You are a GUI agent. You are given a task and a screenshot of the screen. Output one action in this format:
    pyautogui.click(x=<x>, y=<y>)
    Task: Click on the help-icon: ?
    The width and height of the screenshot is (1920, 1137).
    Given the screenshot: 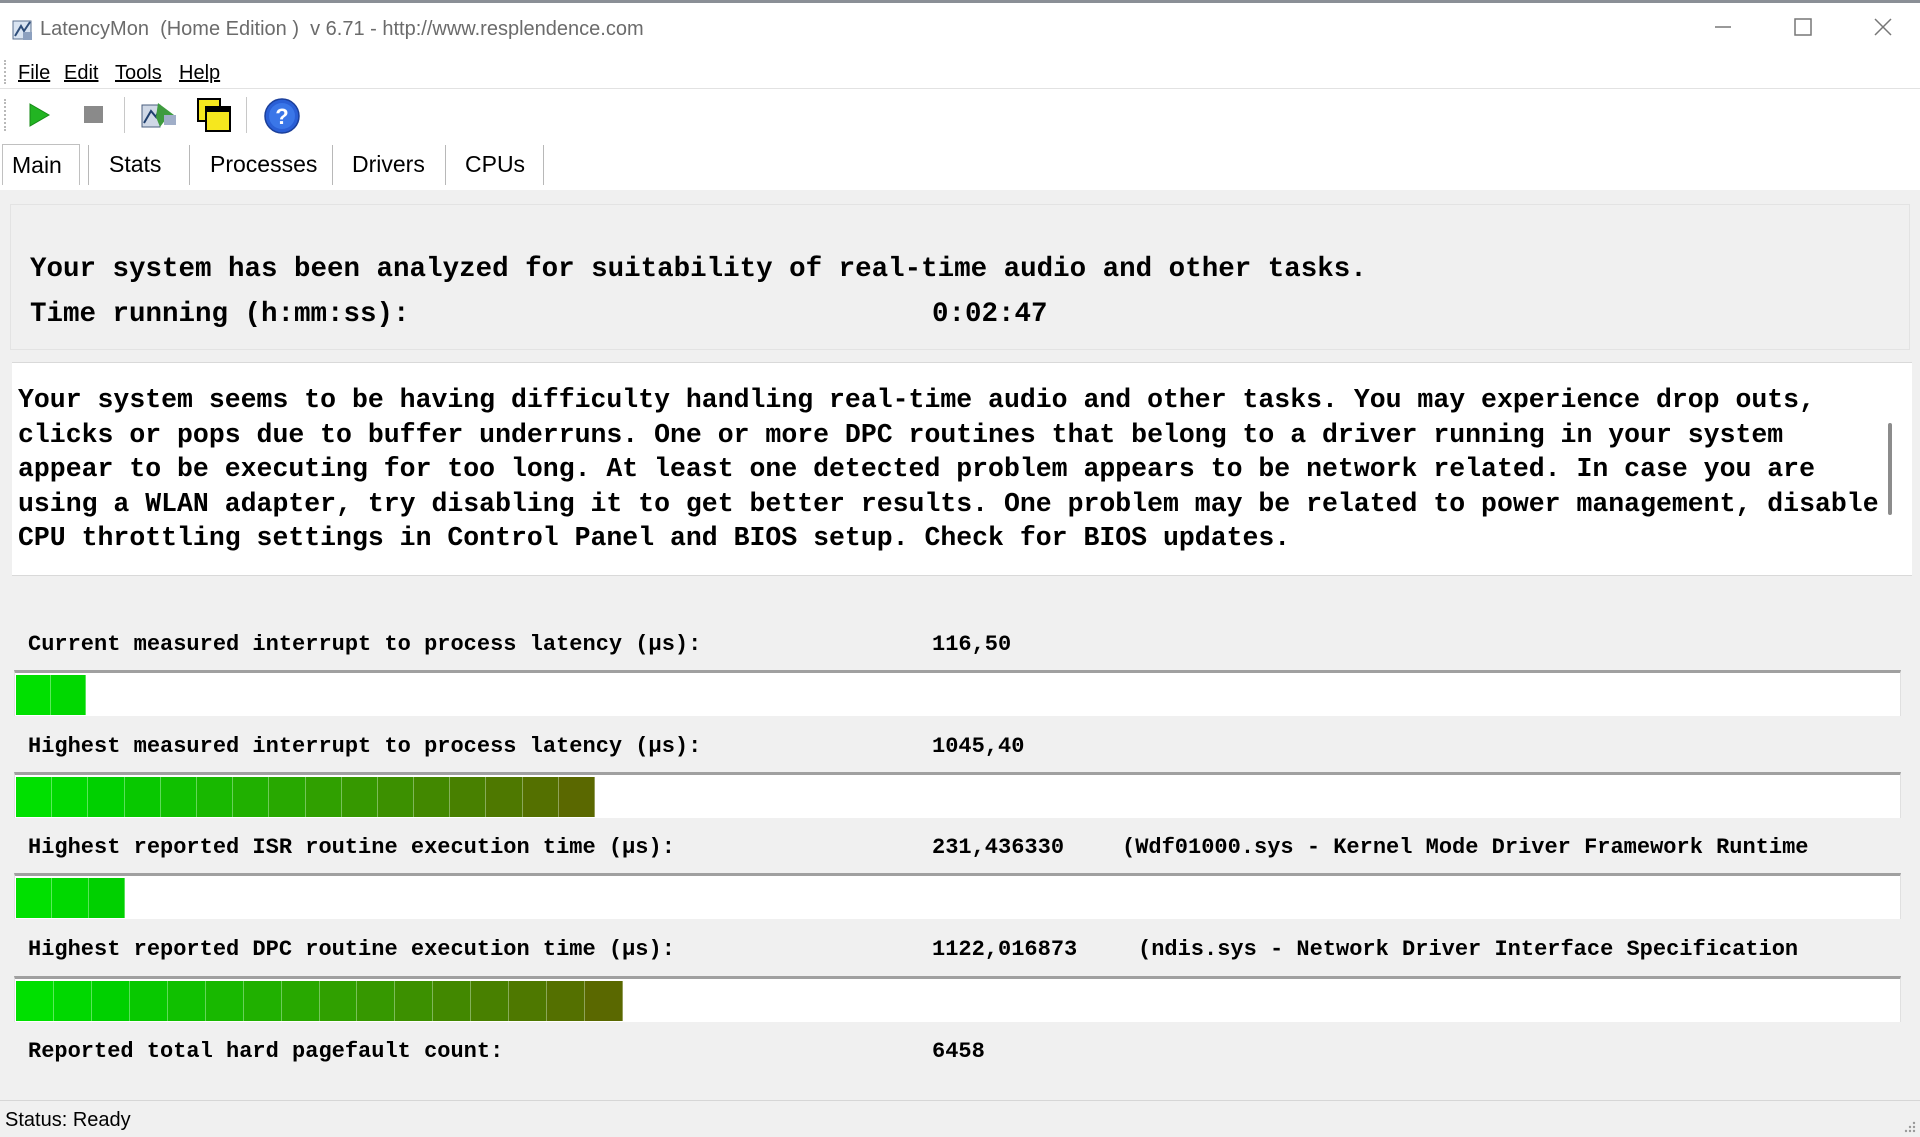 What is the action you would take?
    pyautogui.click(x=282, y=116)
    